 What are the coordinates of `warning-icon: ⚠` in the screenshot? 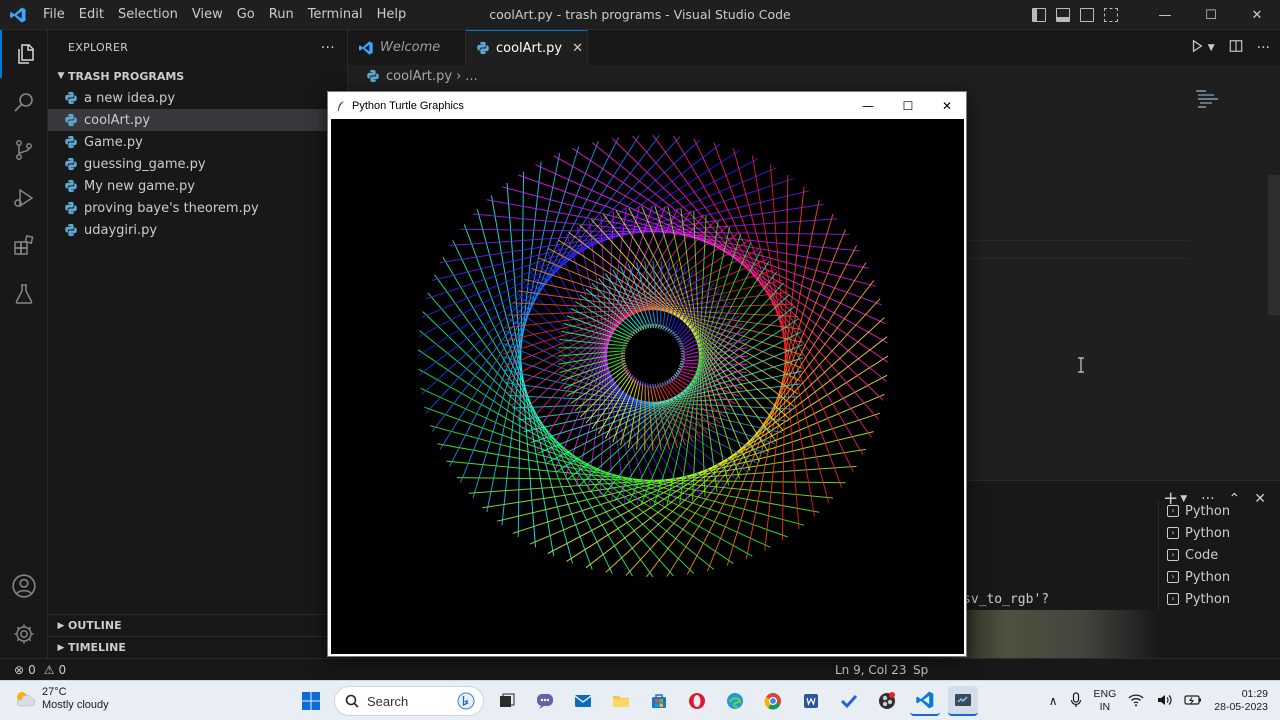 It's located at (49, 670).